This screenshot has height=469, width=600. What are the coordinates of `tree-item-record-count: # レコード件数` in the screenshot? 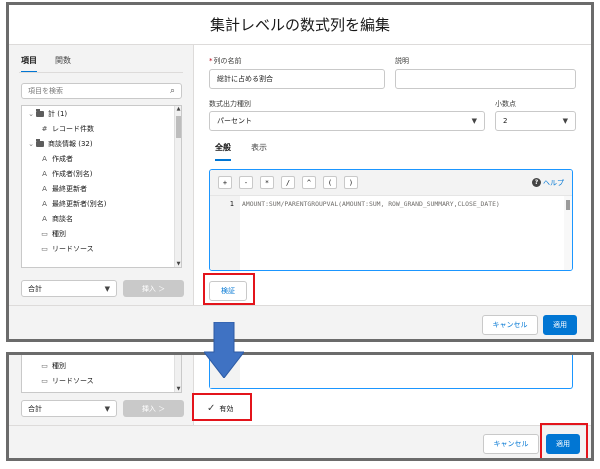 It's located at (101, 128).